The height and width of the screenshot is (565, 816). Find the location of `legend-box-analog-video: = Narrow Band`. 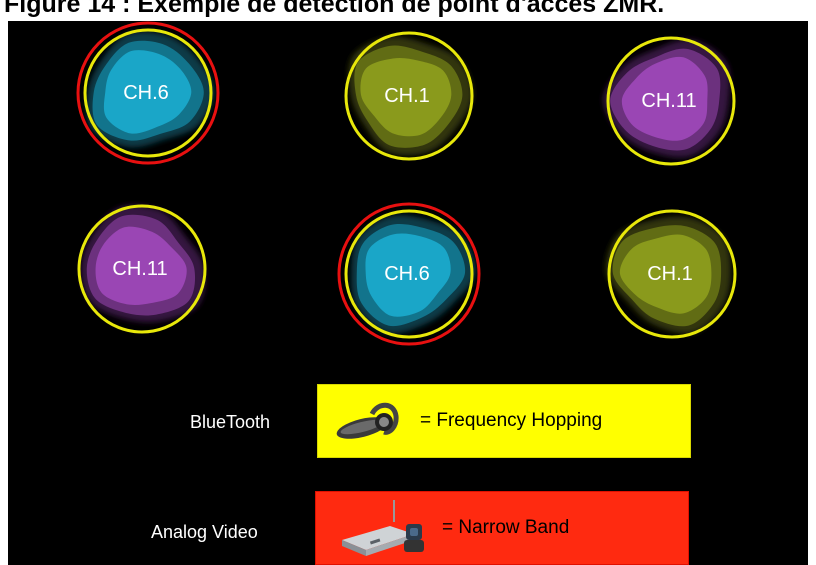

legend-box-analog-video: = Narrow Band is located at coordinates (502, 528).